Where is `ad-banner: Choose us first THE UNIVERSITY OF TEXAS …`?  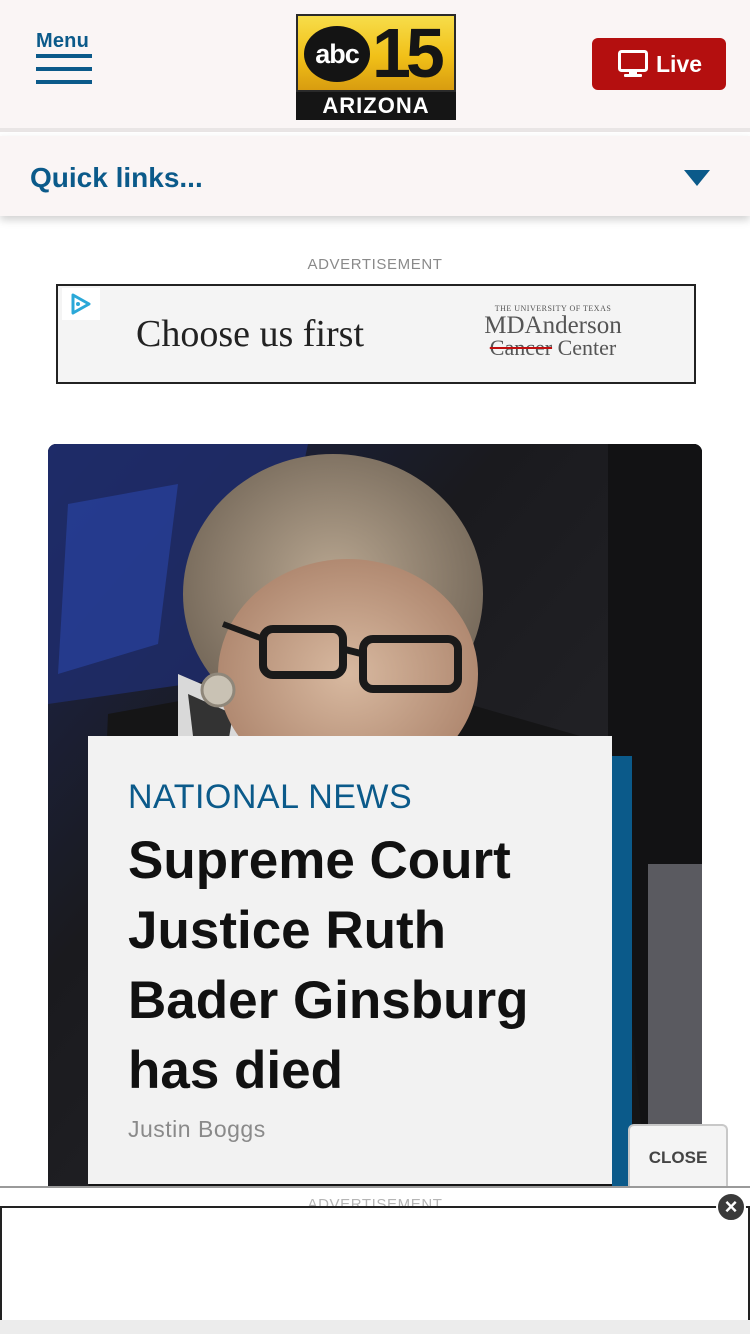
ad-banner: Choose us first THE UNIVERSITY OF TEXAS … is located at coordinates (376, 334).